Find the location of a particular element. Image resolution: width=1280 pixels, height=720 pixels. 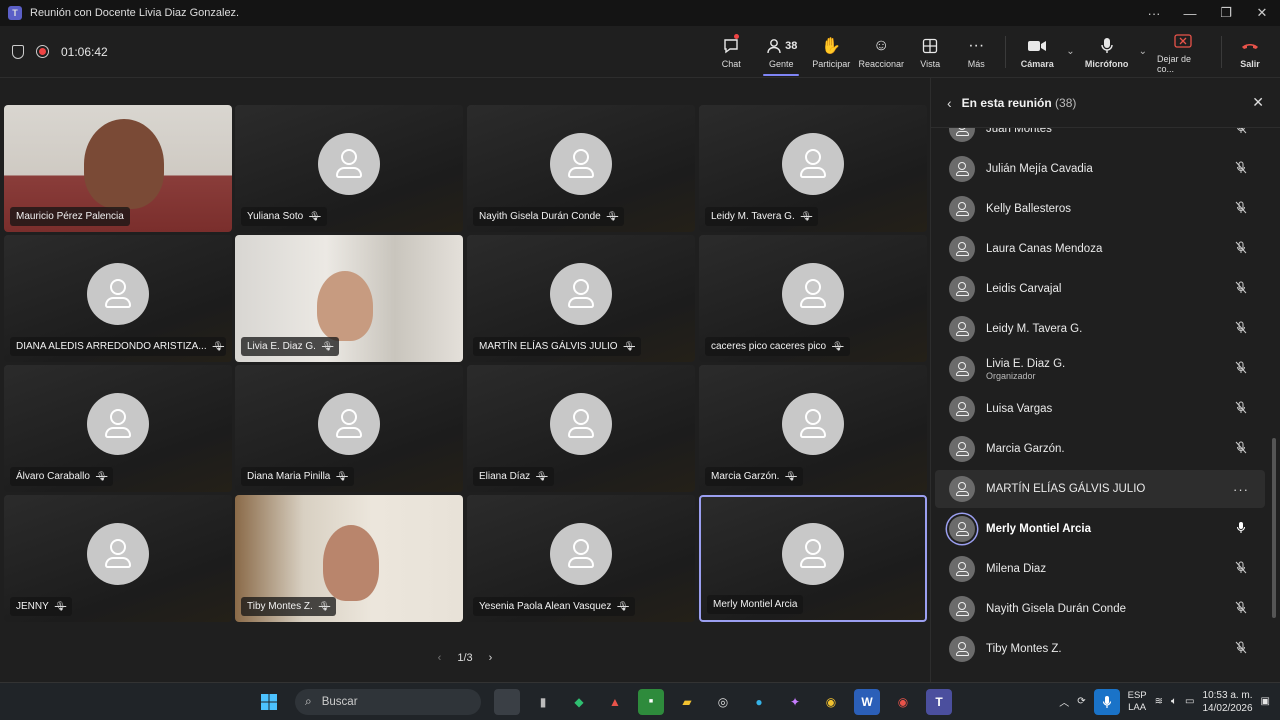

participant-row: Luisa Vargas is located at coordinates (1100, 409).